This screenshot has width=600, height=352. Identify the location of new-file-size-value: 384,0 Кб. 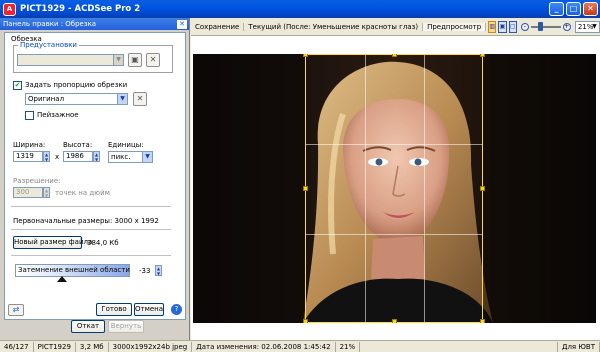
(103, 243).